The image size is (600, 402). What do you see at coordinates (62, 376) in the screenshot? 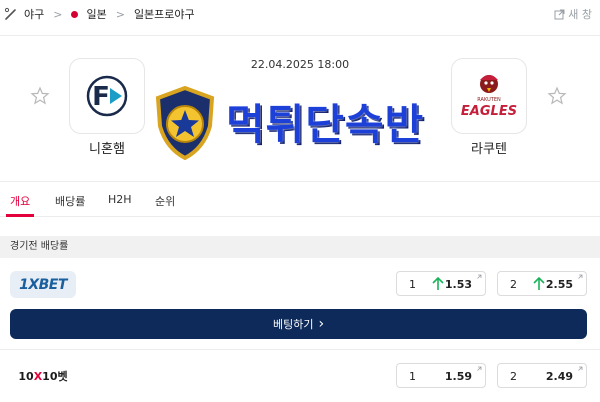
I see `bookmaker-name-part: 벳` at bounding box center [62, 376].